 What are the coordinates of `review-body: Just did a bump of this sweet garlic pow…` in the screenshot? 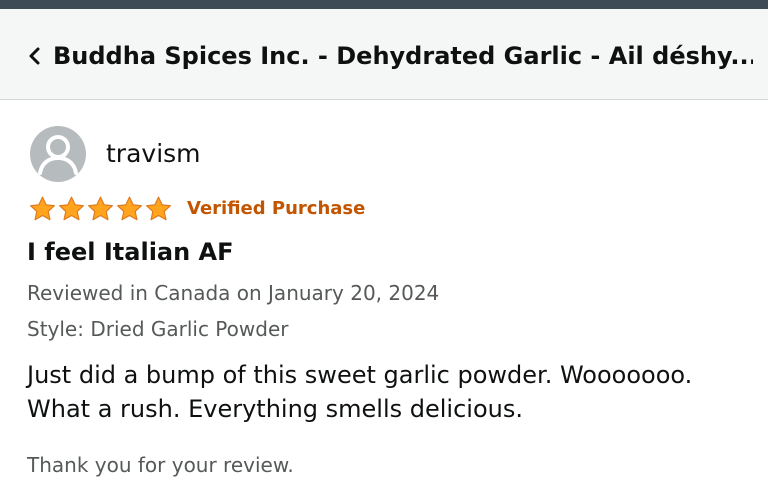 It's located at (392, 392).